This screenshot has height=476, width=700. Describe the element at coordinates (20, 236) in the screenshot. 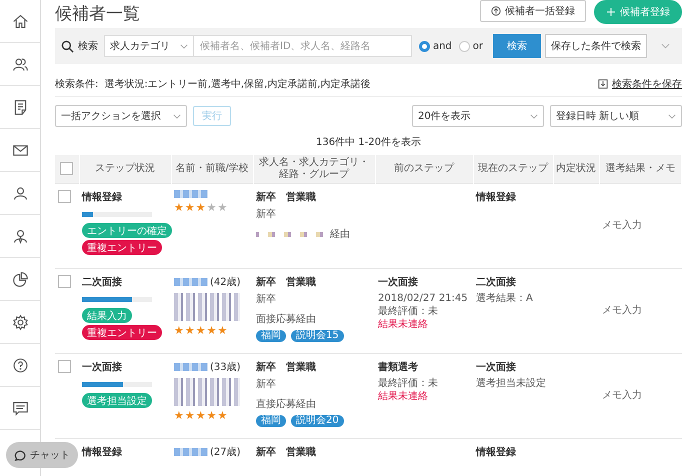

I see `person-tie-icon` at that location.